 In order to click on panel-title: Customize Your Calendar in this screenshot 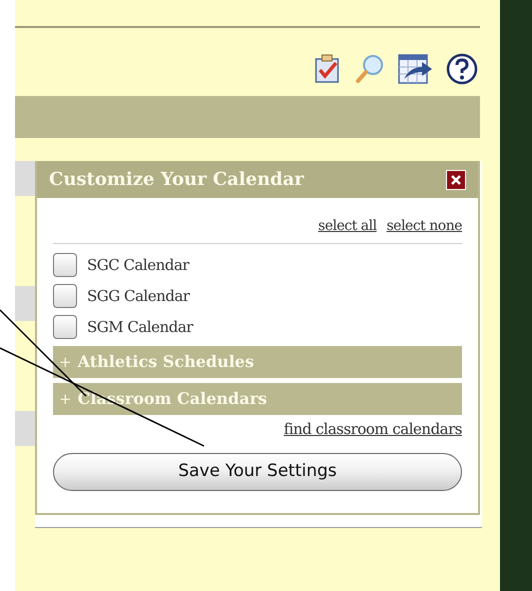, I will do `click(176, 180)`.